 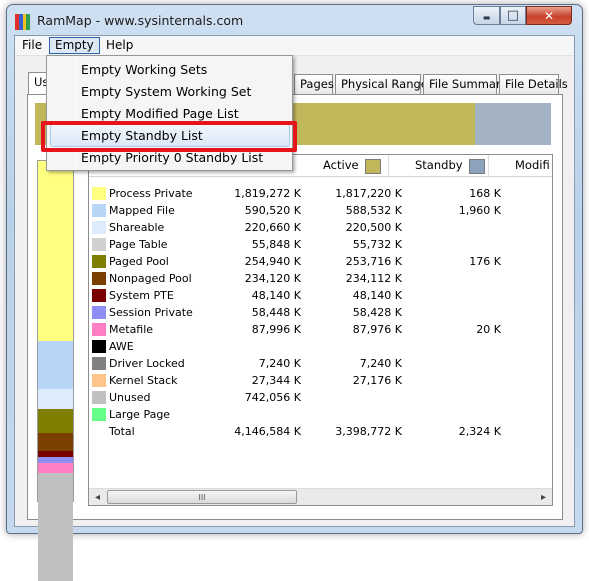 What do you see at coordinates (479, 210) in the screenshot?
I see `row-standby: 1,960 K` at bounding box center [479, 210].